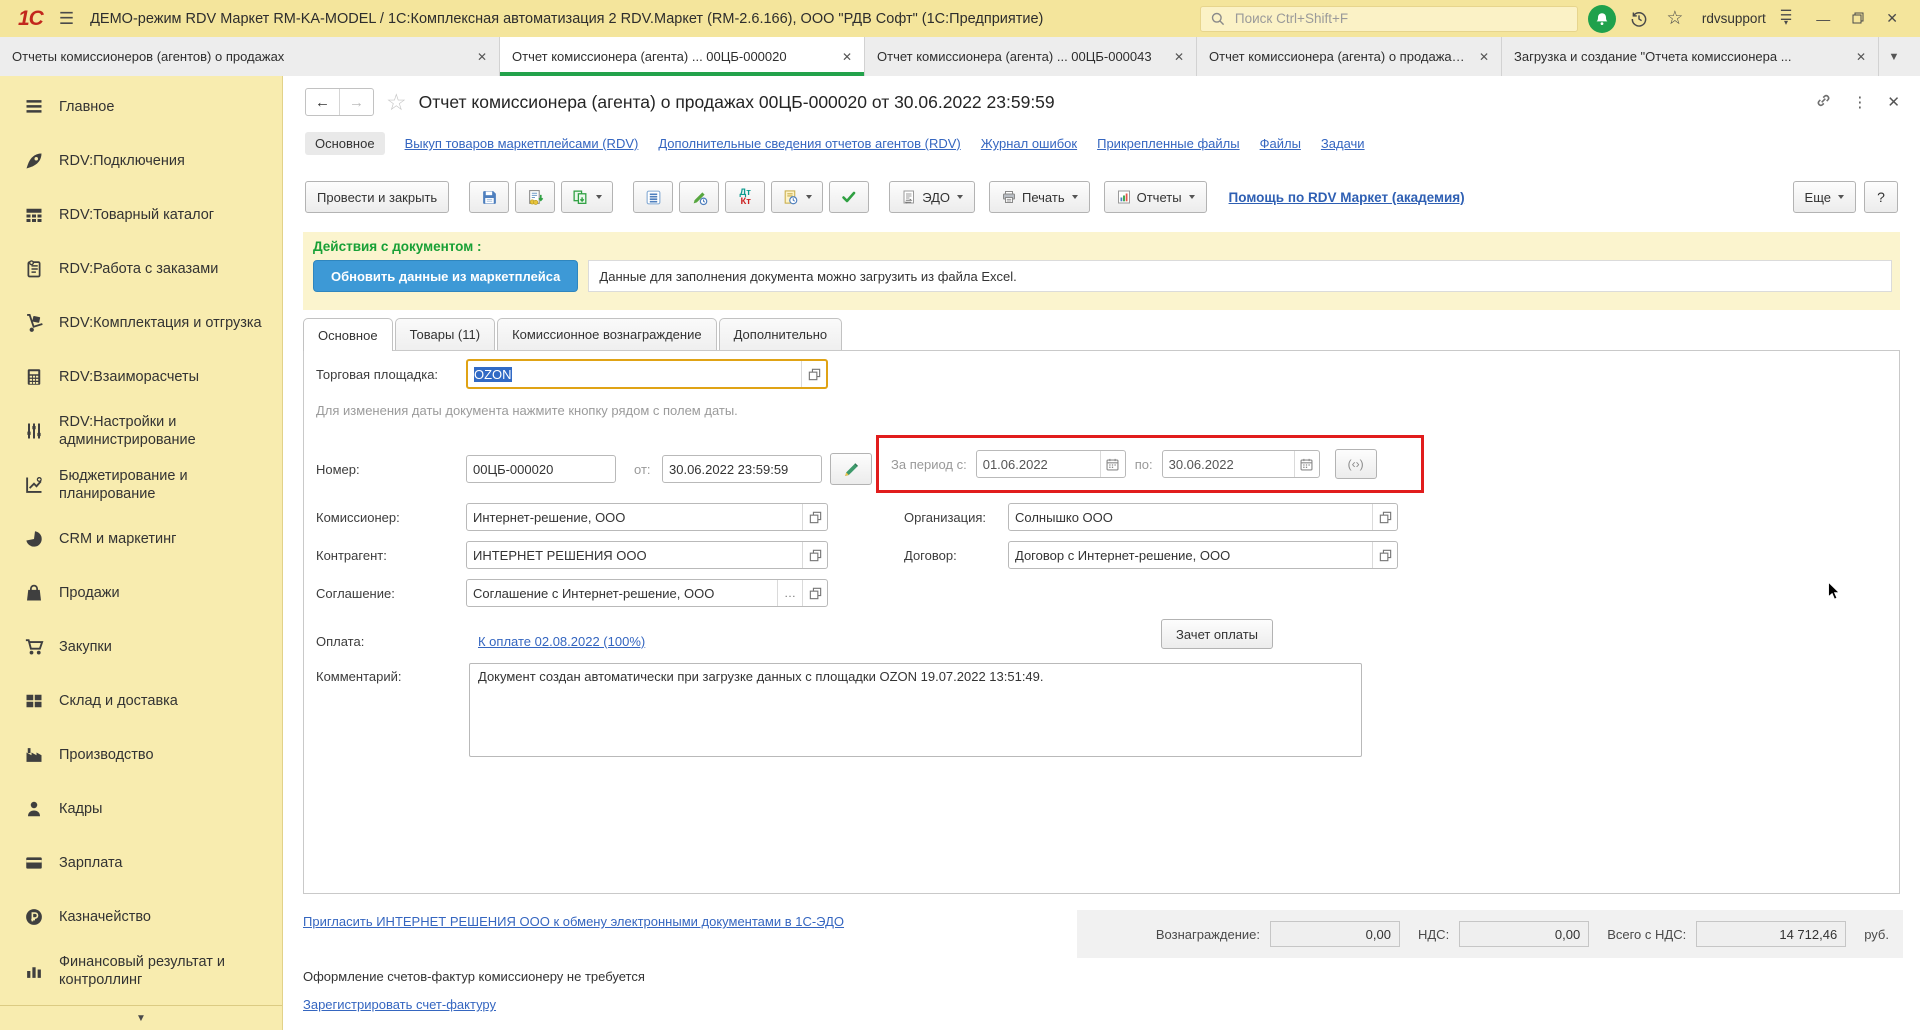  Describe the element at coordinates (1039, 197) in the screenshot. I see `print-button: Печать` at that location.